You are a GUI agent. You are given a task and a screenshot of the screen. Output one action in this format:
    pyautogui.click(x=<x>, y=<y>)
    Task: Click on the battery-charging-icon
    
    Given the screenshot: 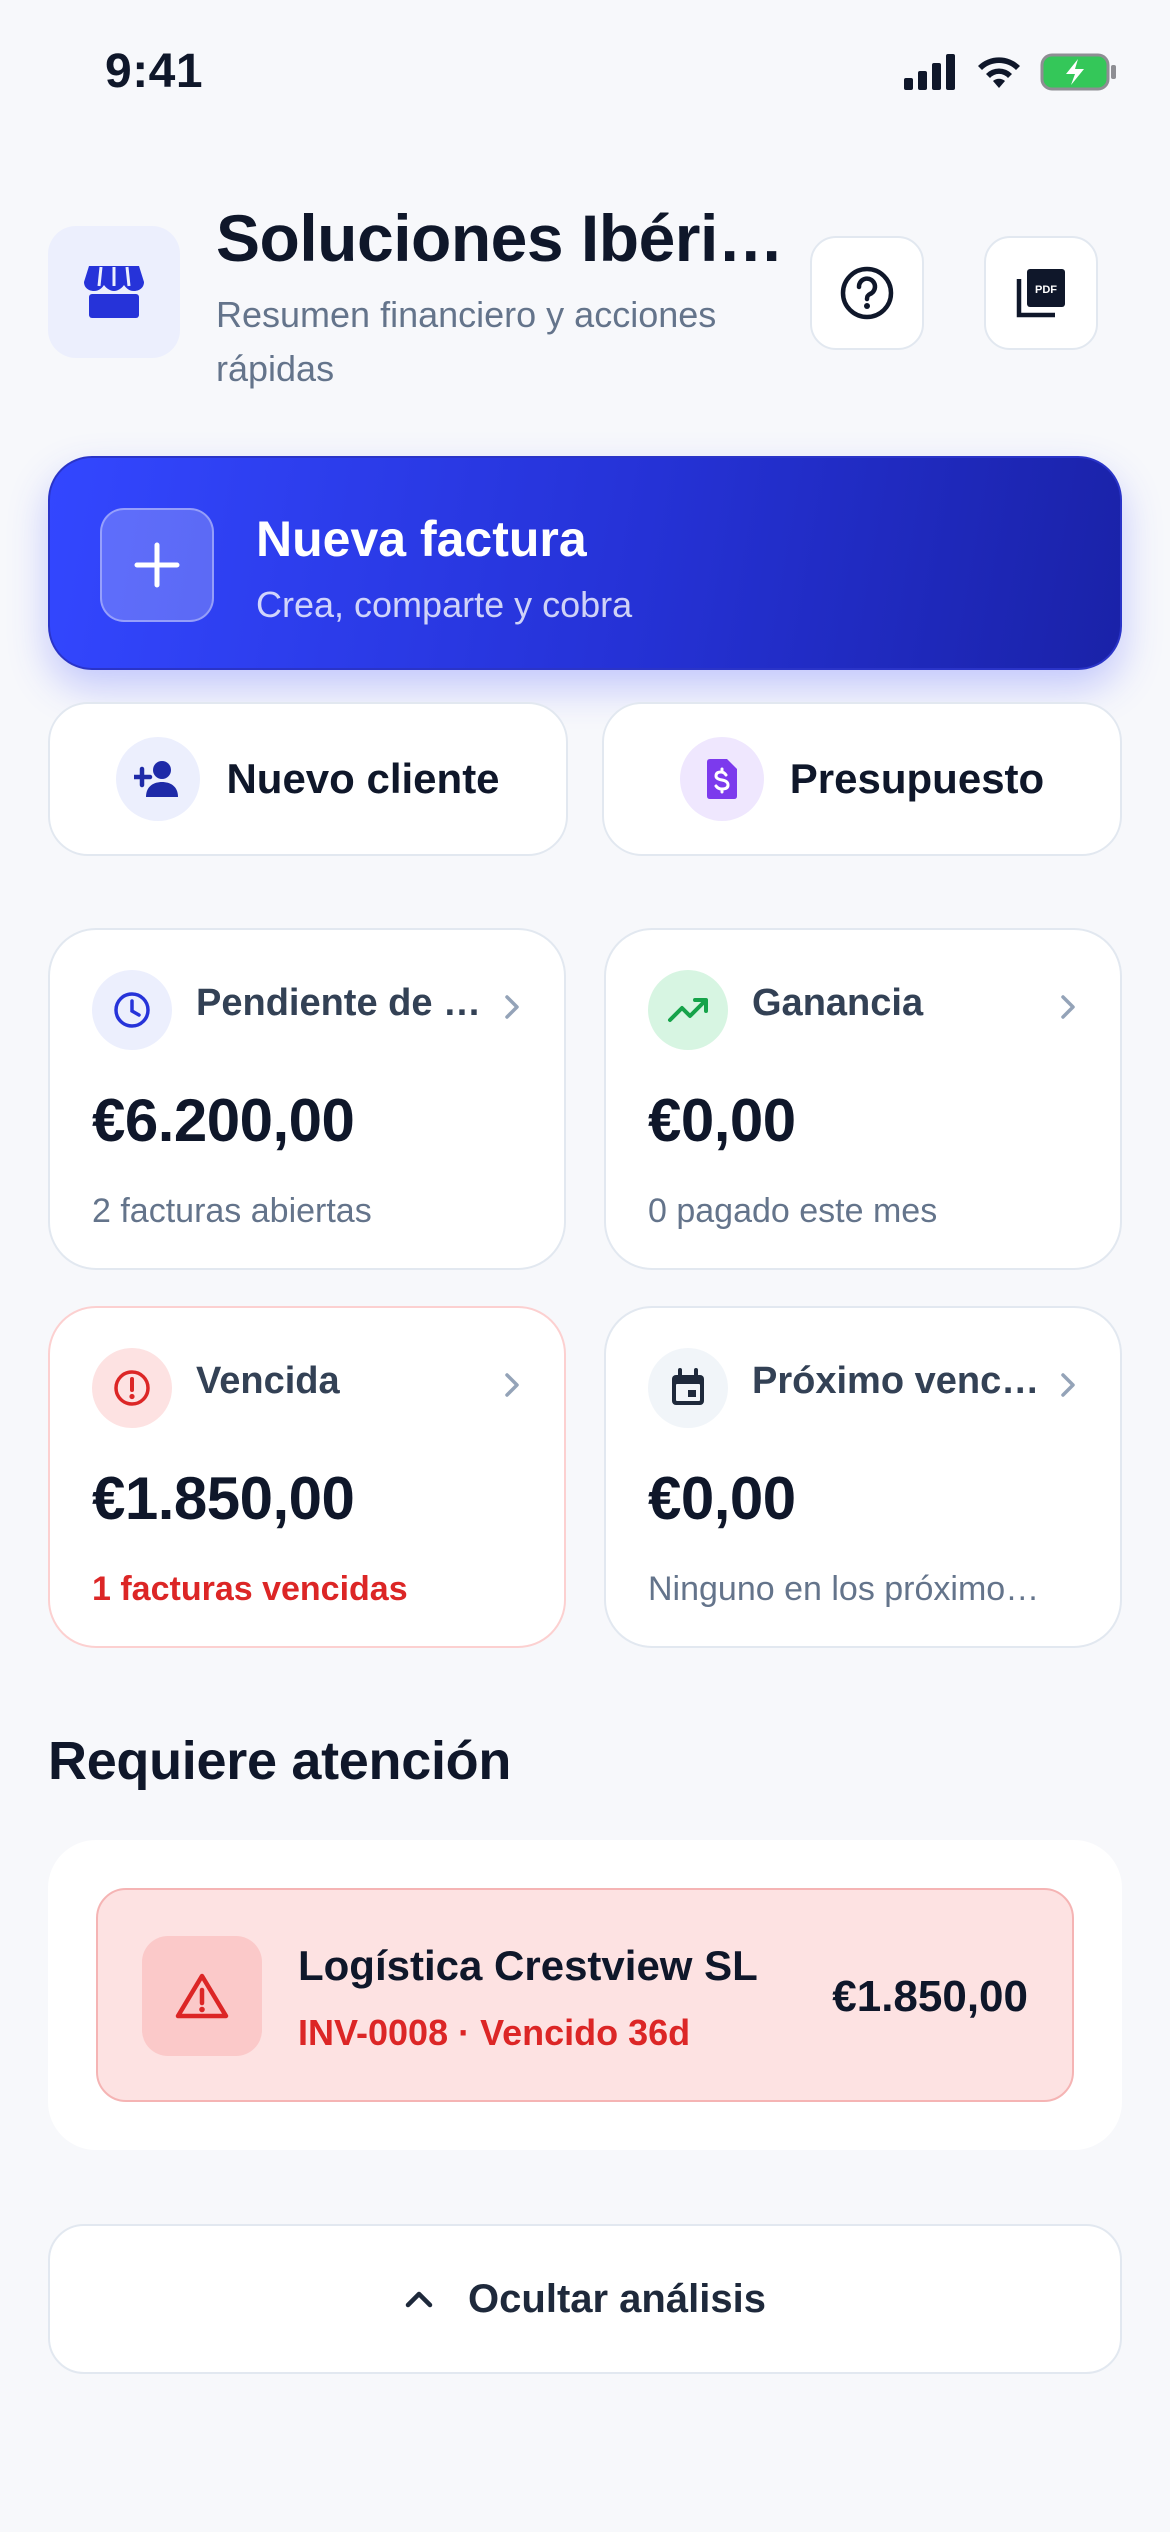 What is the action you would take?
    pyautogui.click(x=1078, y=72)
    